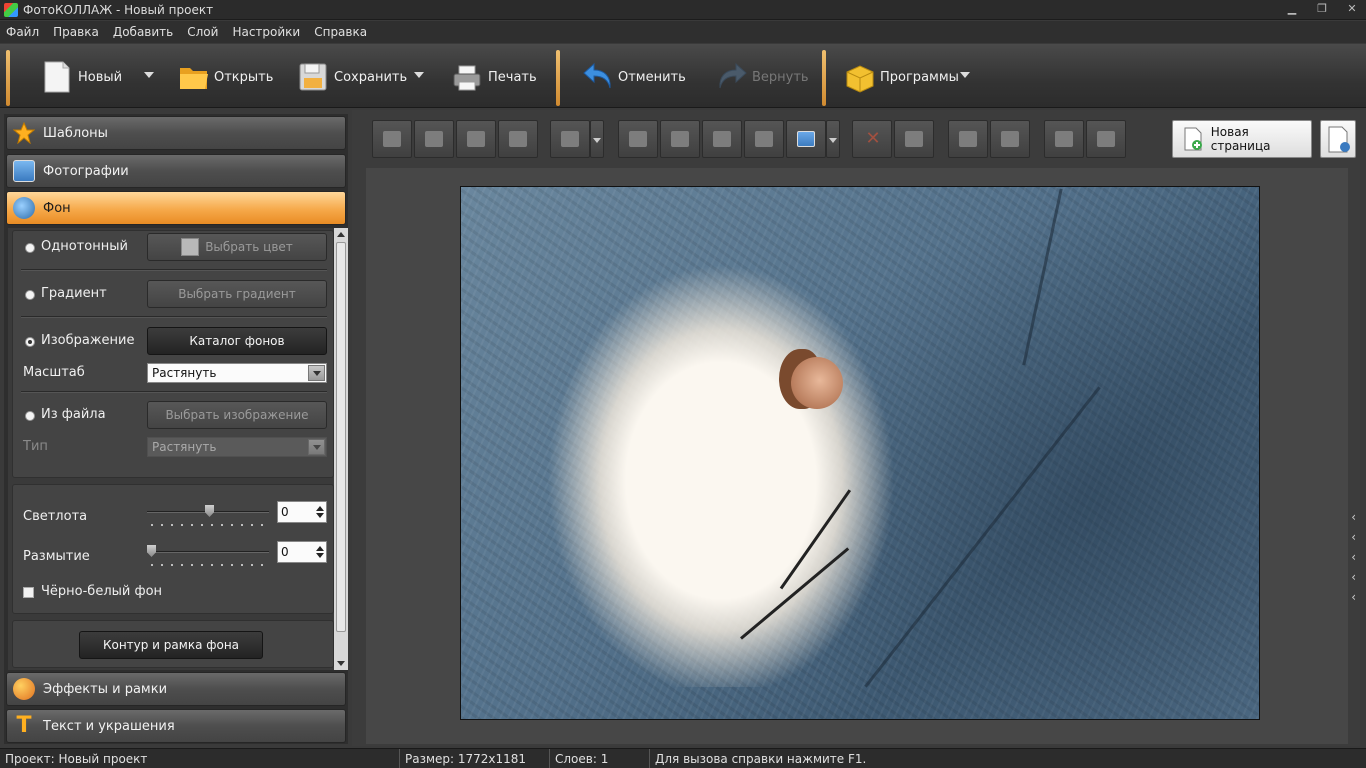 This screenshot has height=768, width=1366. What do you see at coordinates (143, 32) in the screenshot?
I see `menu-add: Добавить` at bounding box center [143, 32].